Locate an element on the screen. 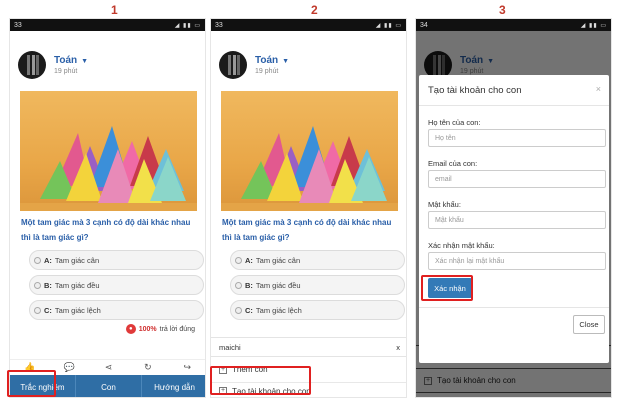 This screenshot has width=624, height=404. people-icon: ● is located at coordinates (130, 329).